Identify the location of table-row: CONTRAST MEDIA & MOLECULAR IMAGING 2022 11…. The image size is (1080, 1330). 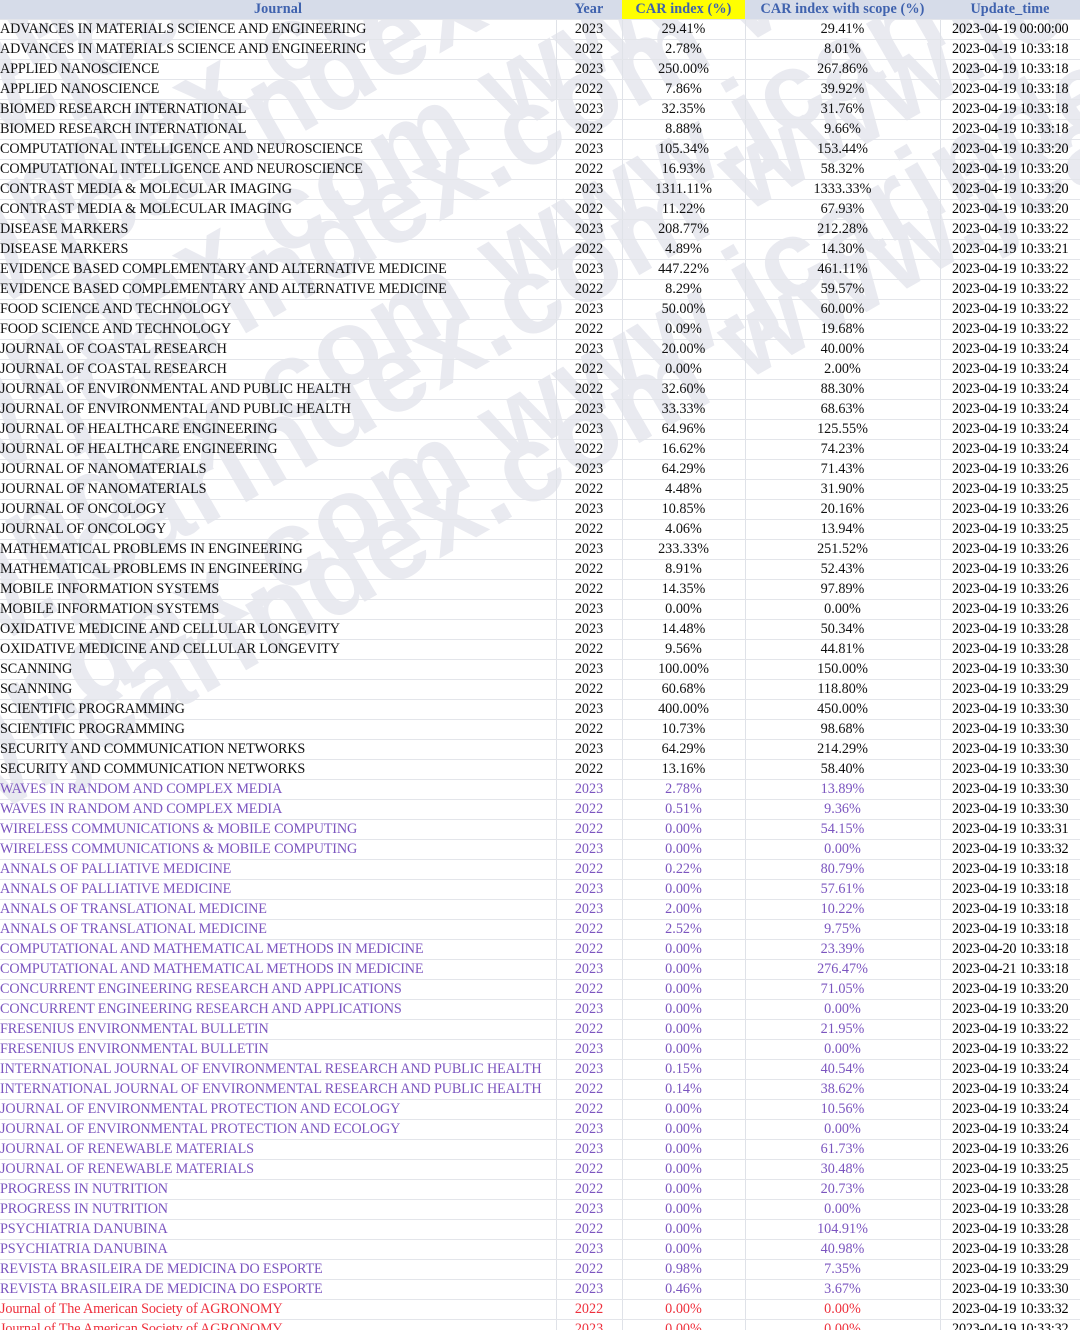
(540, 209).